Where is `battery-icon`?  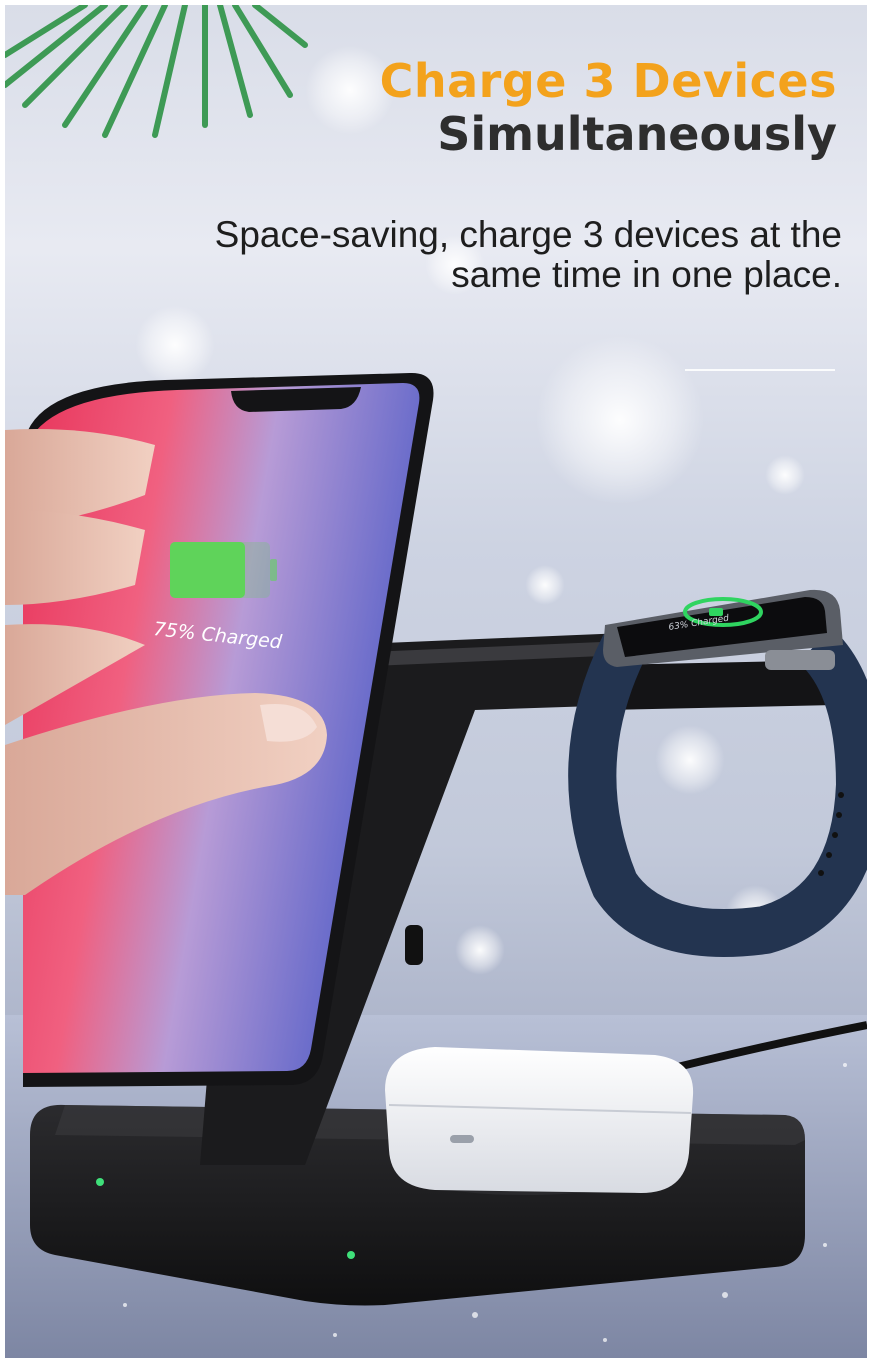
battery-icon is located at coordinates (223, 570).